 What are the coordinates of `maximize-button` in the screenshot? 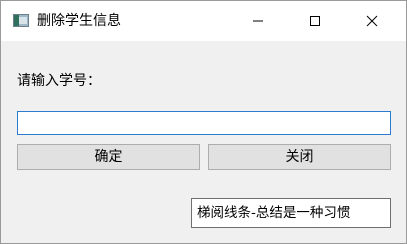 It's located at (315, 21).